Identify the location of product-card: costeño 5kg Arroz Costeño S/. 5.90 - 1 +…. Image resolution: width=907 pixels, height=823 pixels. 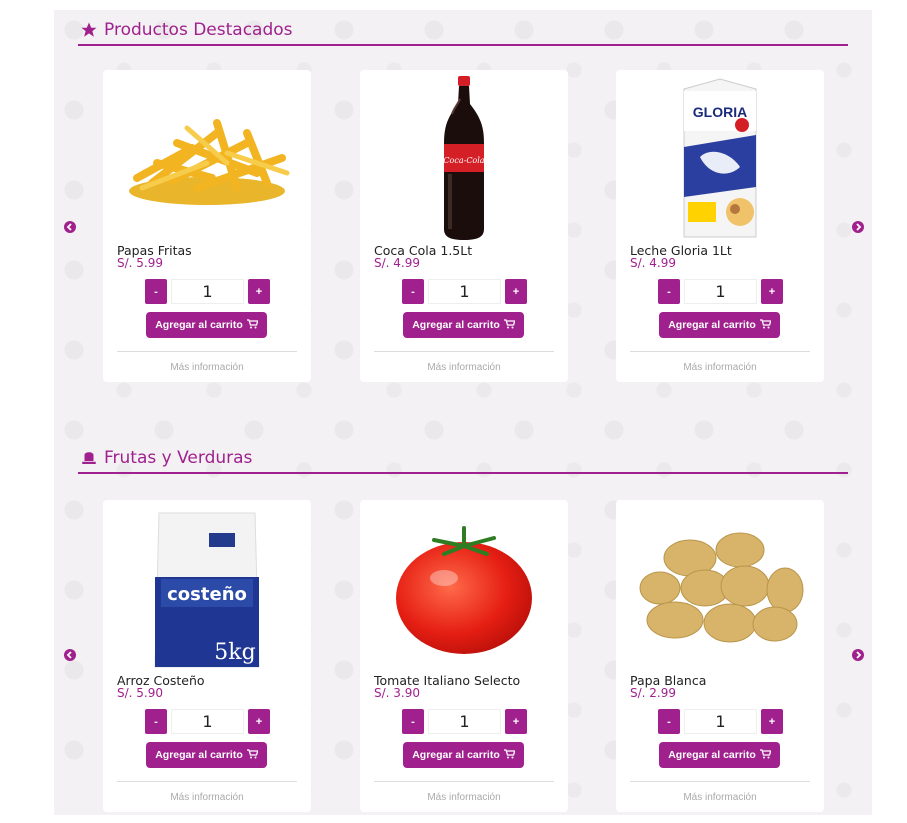
(207, 656).